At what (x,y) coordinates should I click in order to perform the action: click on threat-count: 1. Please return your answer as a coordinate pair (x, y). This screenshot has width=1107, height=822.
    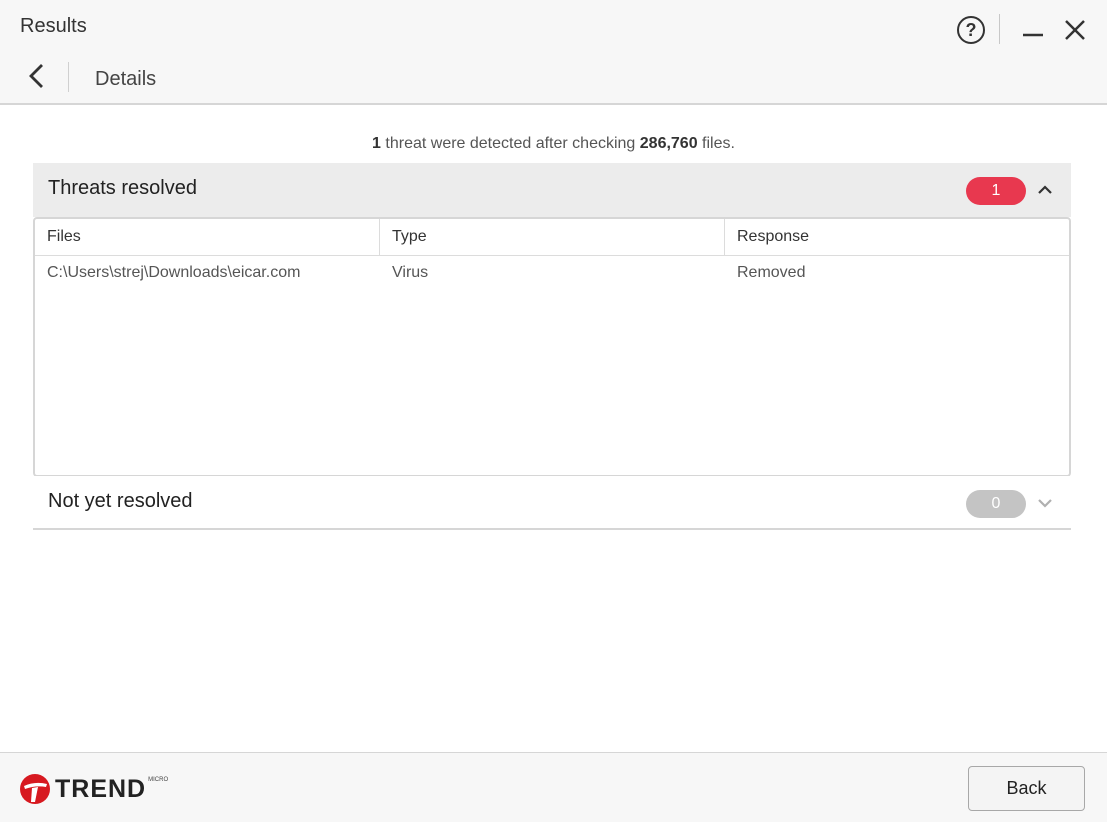
    Looking at the image, I should click on (376, 143).